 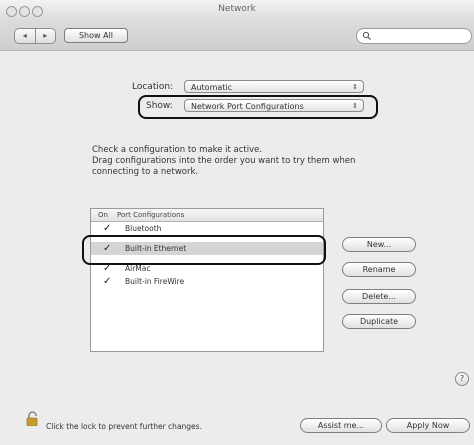 I want to click on port-row-bluetooth: ✓ Bluetooth, so click(x=207, y=228).